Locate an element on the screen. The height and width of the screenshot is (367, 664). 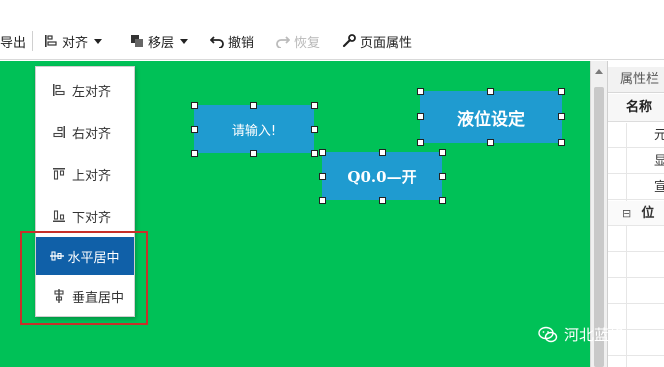
layers-icon is located at coordinates (137, 41).